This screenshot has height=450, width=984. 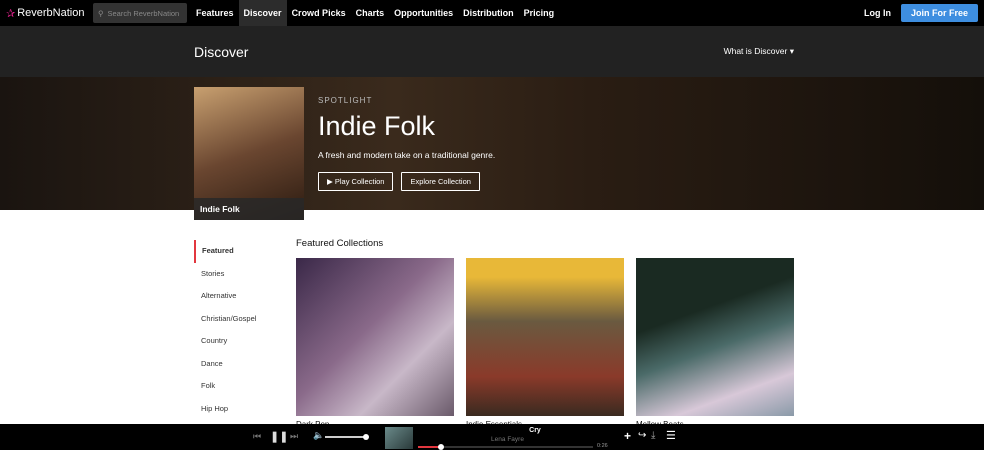 What do you see at coordinates (671, 435) in the screenshot?
I see `queue-menu-icon: ☰` at bounding box center [671, 435].